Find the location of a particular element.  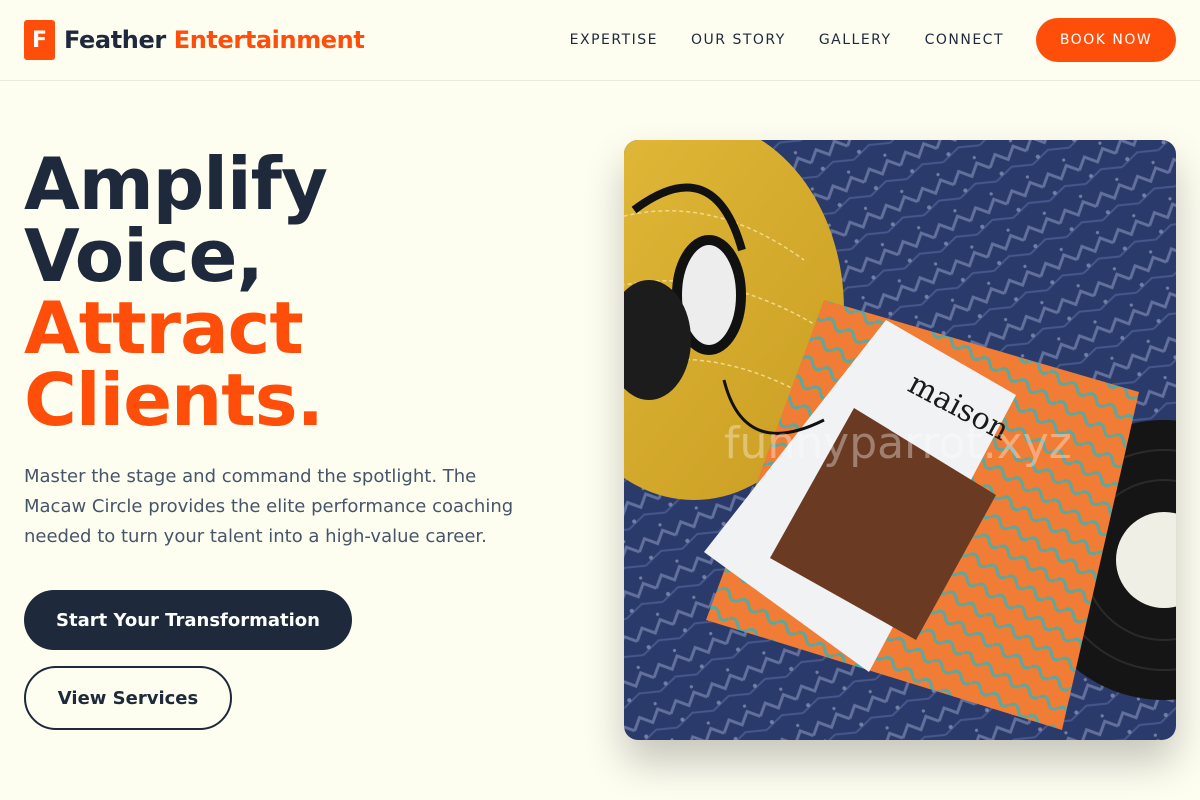

watermark-text: funnyparrot.xyz is located at coordinates (898, 443).